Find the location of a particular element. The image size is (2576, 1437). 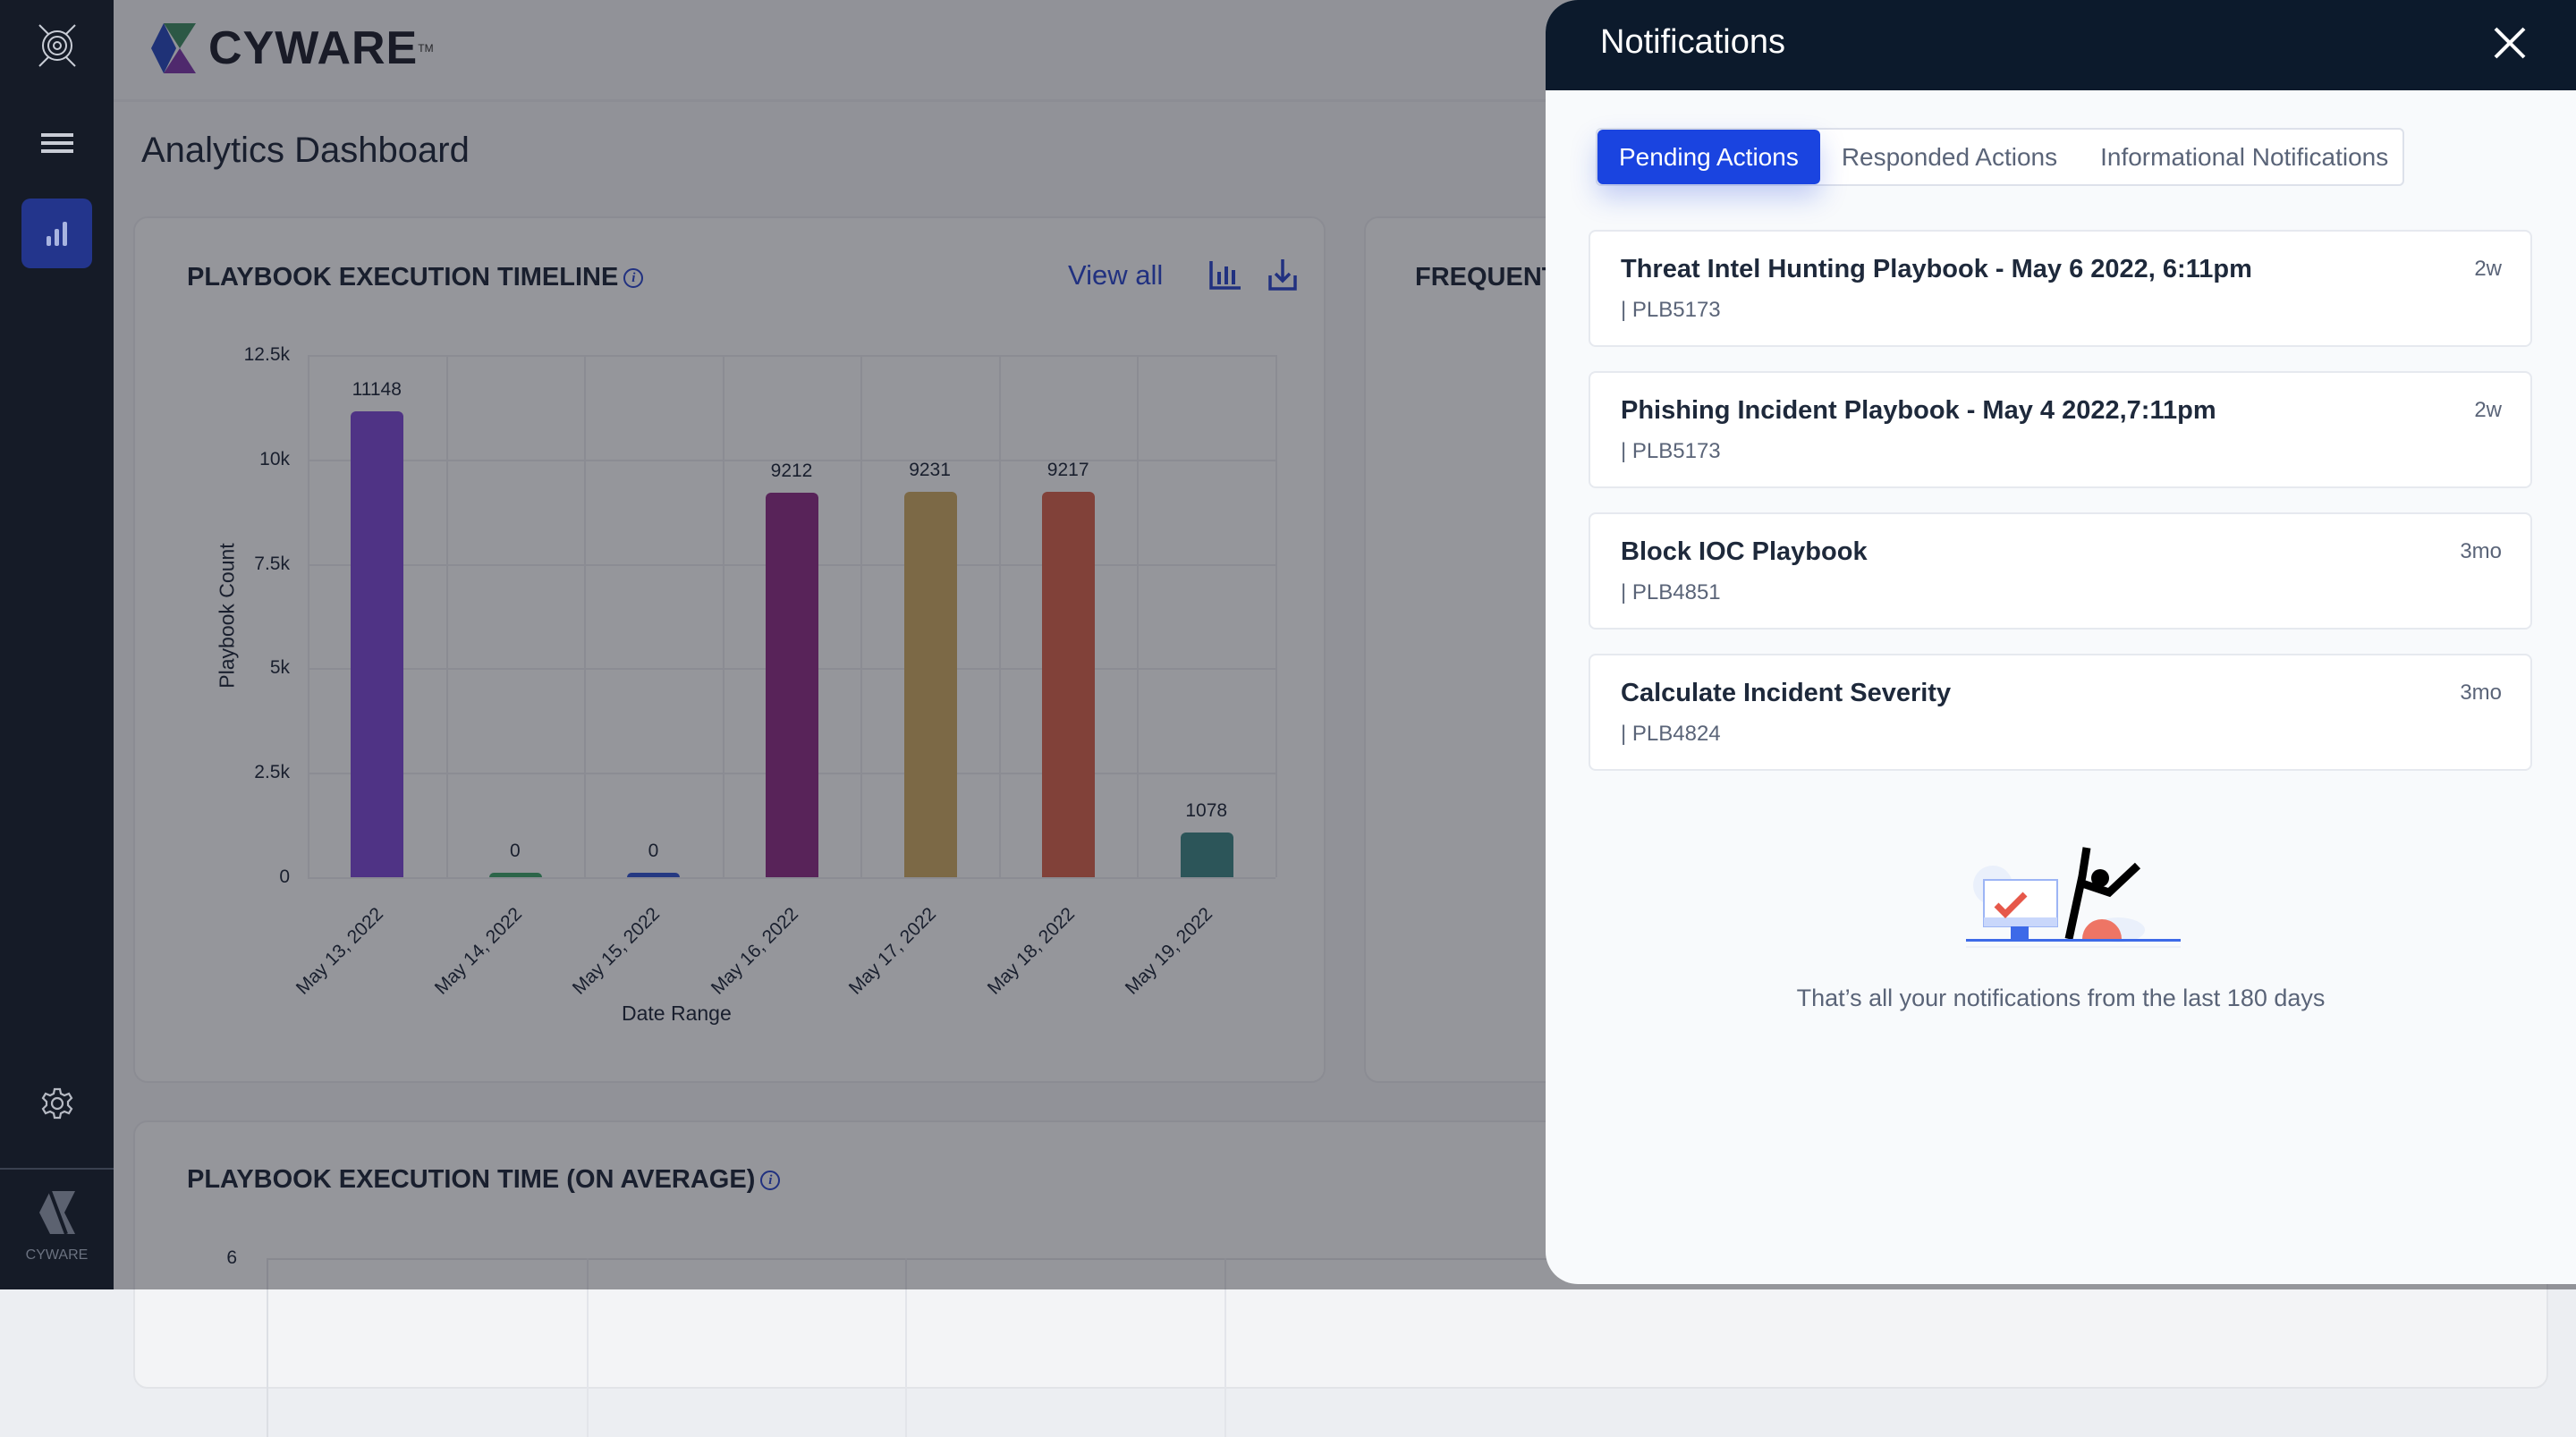

sidebar: CYWARE is located at coordinates (57, 645).